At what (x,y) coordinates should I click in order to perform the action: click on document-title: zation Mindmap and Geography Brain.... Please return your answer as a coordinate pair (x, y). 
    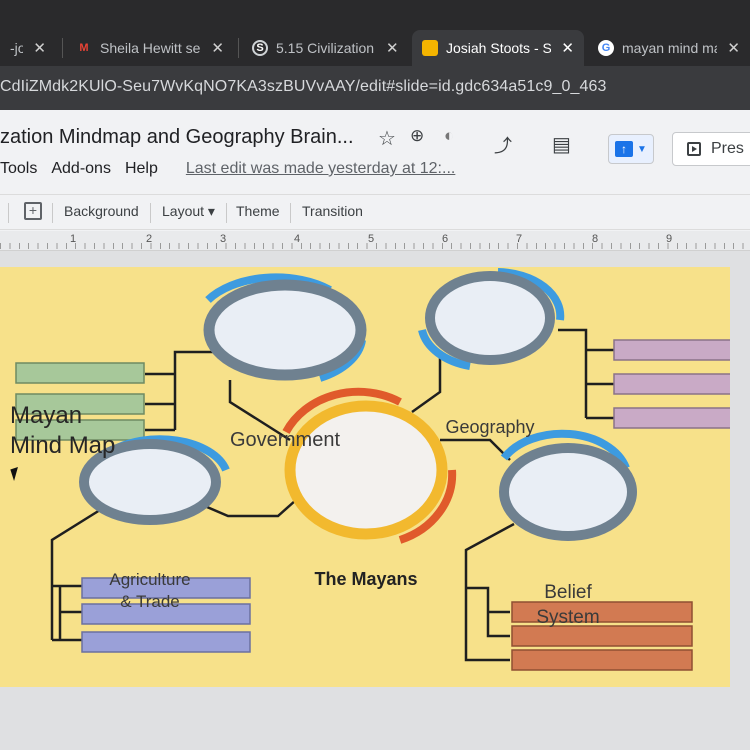
    Looking at the image, I should click on (177, 137).